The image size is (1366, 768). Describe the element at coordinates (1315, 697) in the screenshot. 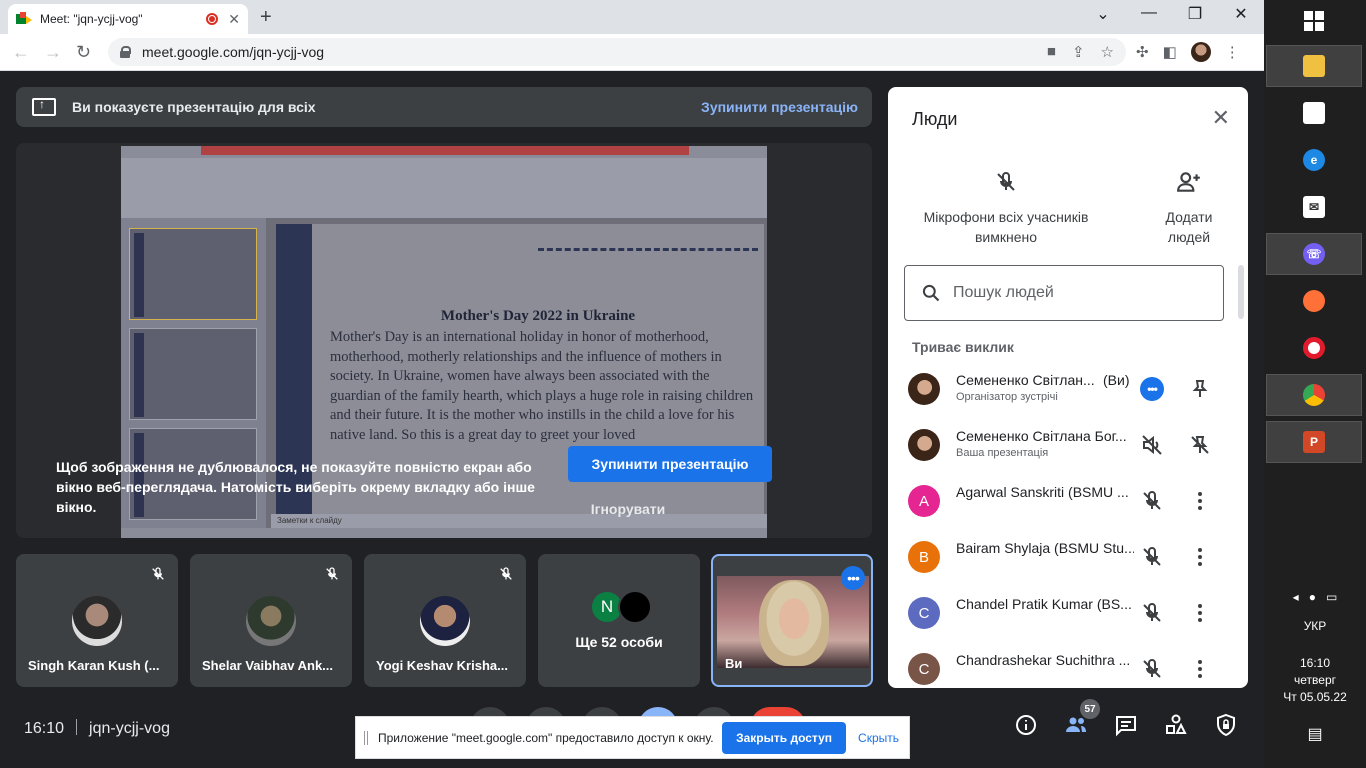

I see `clock-date: Чт 05.05.22` at that location.